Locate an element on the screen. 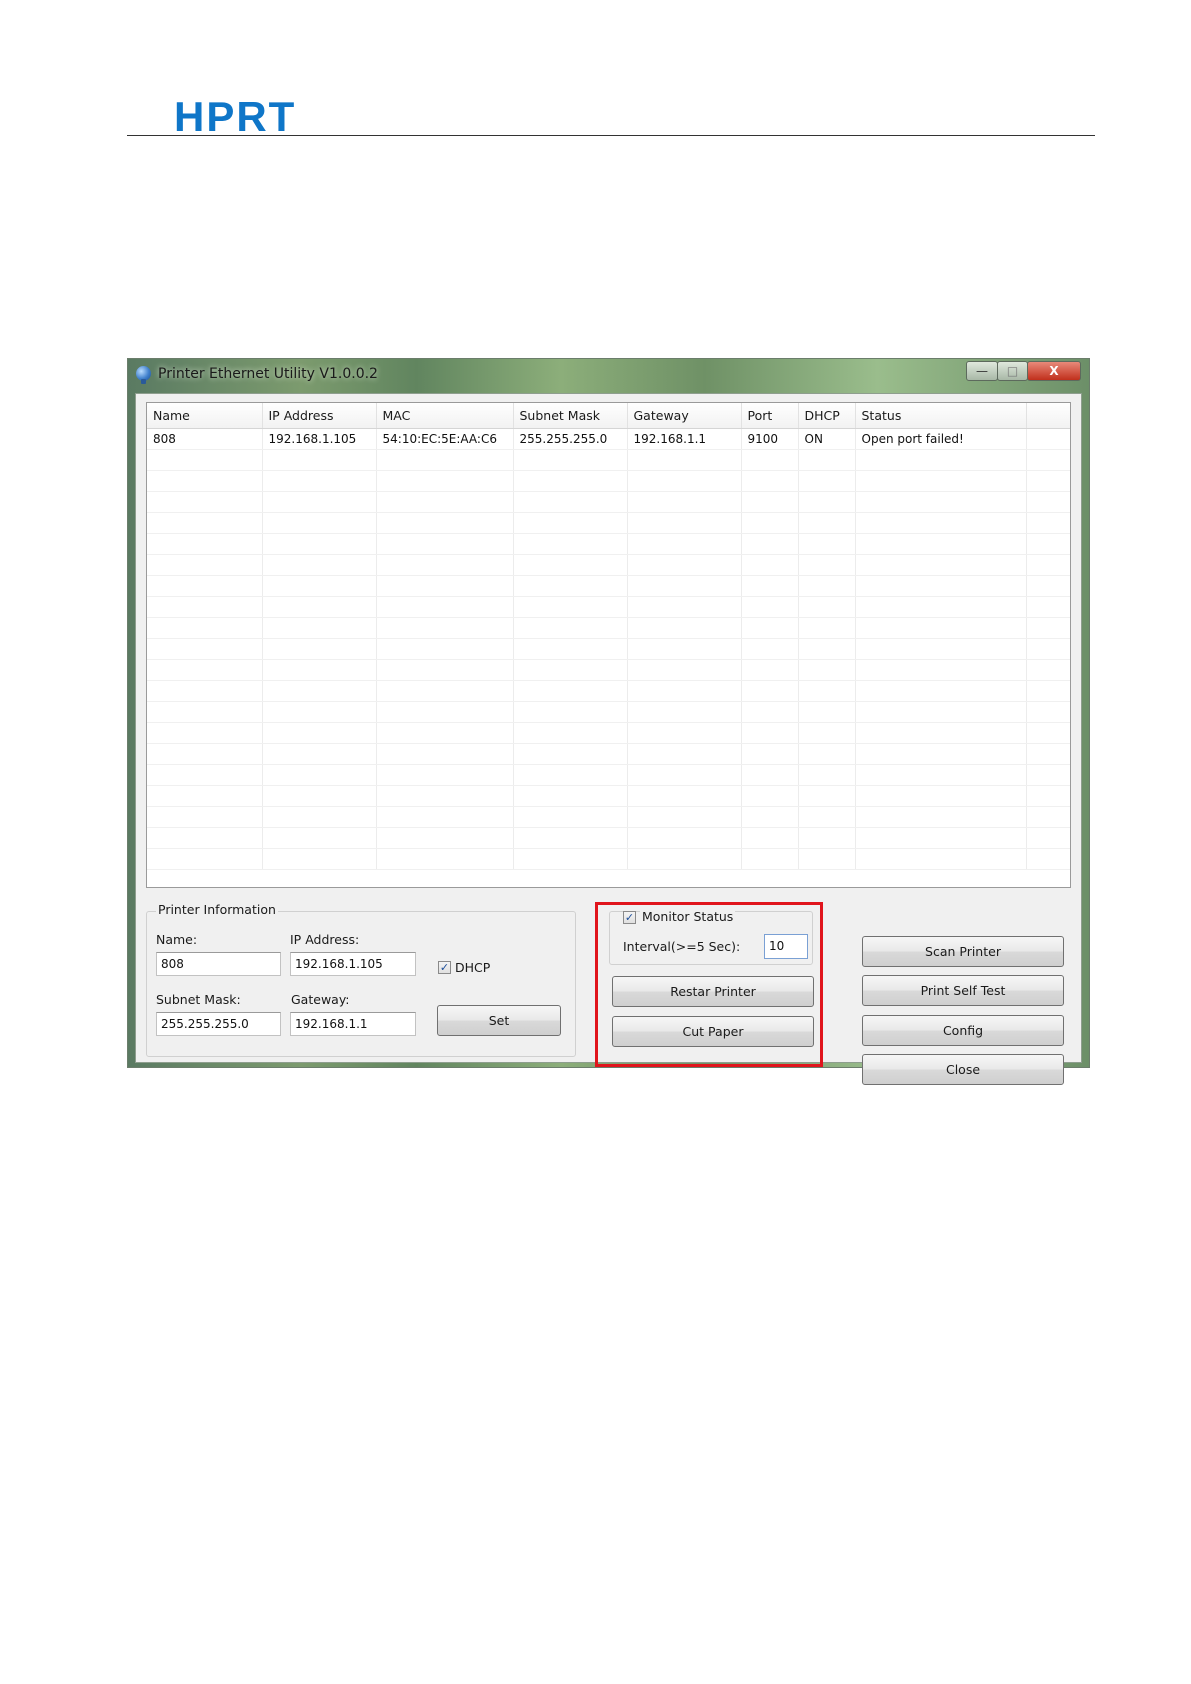 Image resolution: width=1191 pixels, height=1684 pixels. close-window-button: X is located at coordinates (1054, 371).